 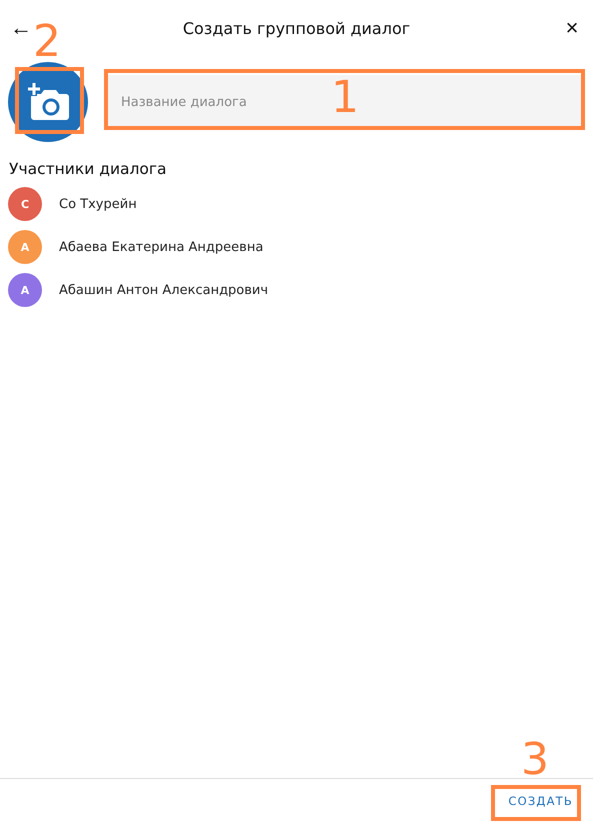 What do you see at coordinates (21, 28) in the screenshot?
I see `back-button: ←` at bounding box center [21, 28].